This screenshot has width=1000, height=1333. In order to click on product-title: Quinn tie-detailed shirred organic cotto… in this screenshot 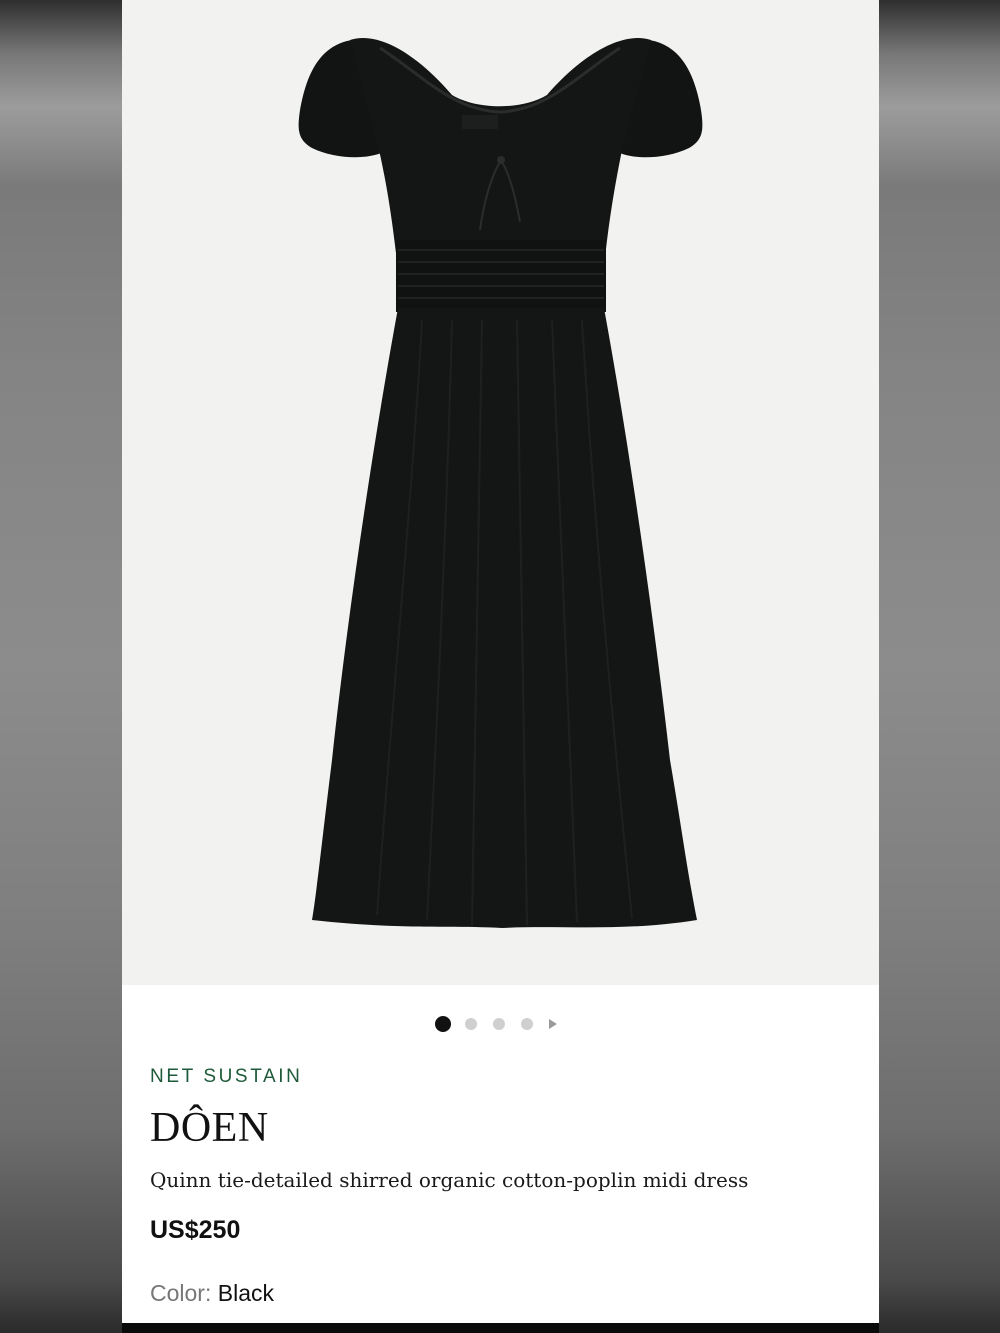, I will do `click(449, 1180)`.